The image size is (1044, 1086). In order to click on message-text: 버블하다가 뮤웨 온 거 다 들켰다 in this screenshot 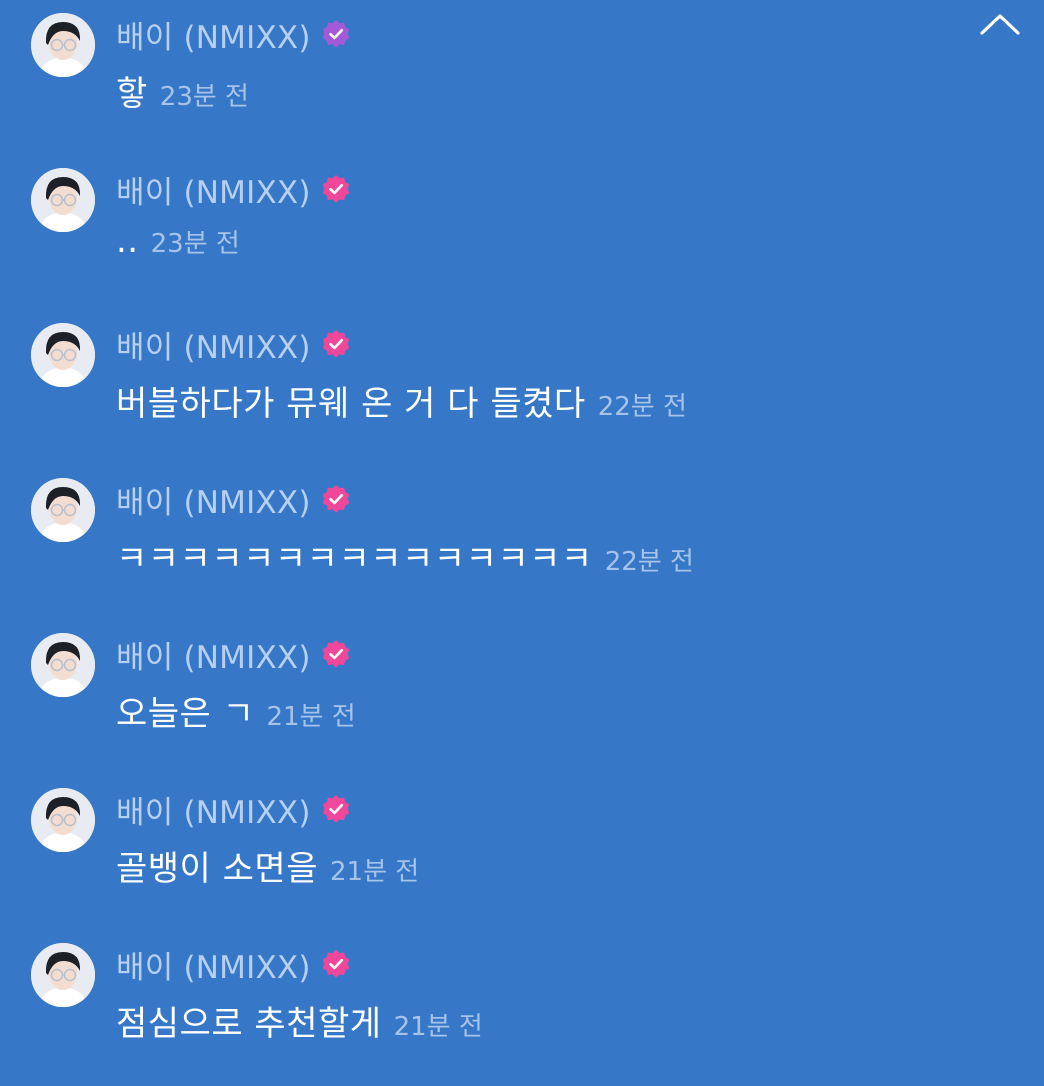, I will do `click(351, 404)`.